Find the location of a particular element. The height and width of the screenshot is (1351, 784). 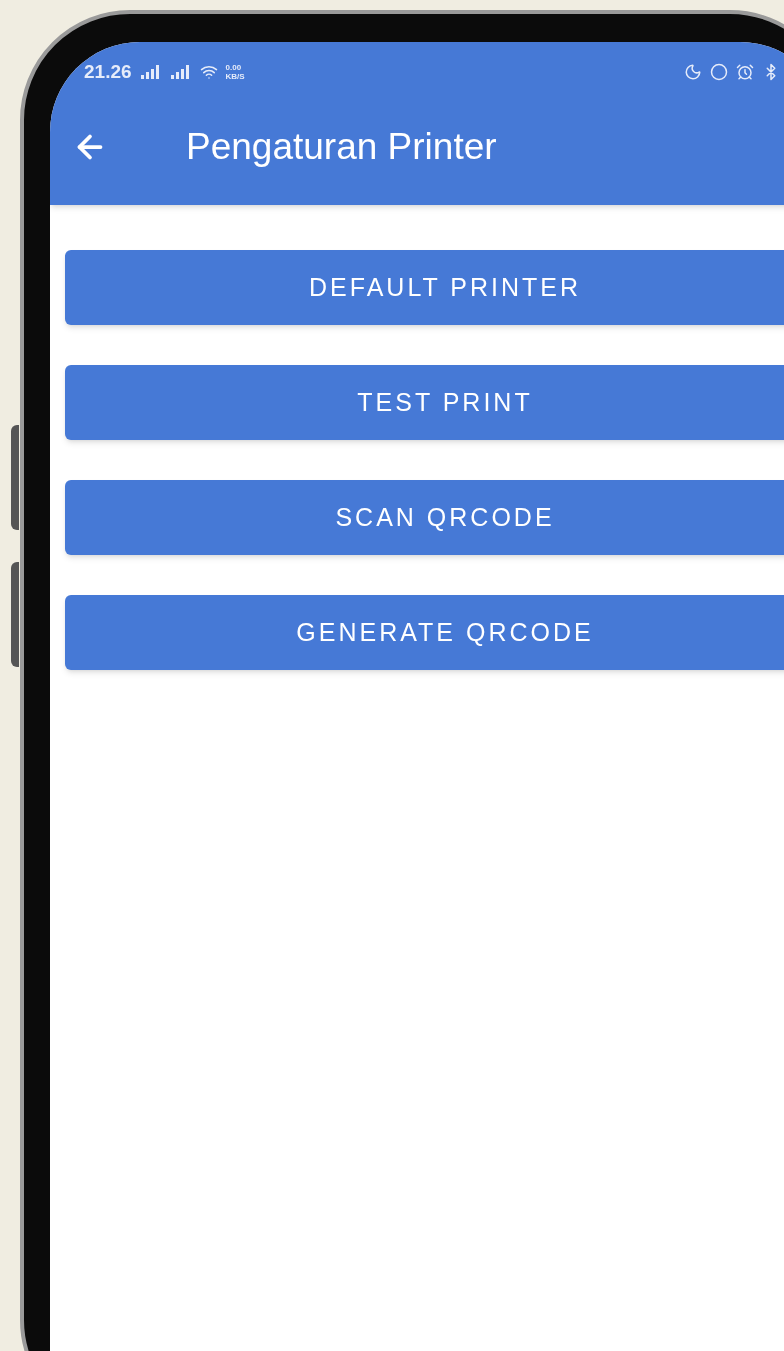

app-bar-title: Pengaturan Printer is located at coordinates (341, 147).